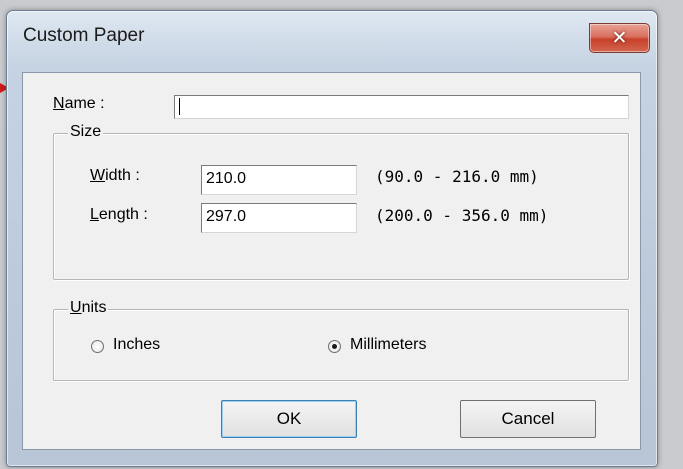 The height and width of the screenshot is (469, 683). What do you see at coordinates (462, 215) in the screenshot?
I see `length-range: (200.0 - 356.0 mm)` at bounding box center [462, 215].